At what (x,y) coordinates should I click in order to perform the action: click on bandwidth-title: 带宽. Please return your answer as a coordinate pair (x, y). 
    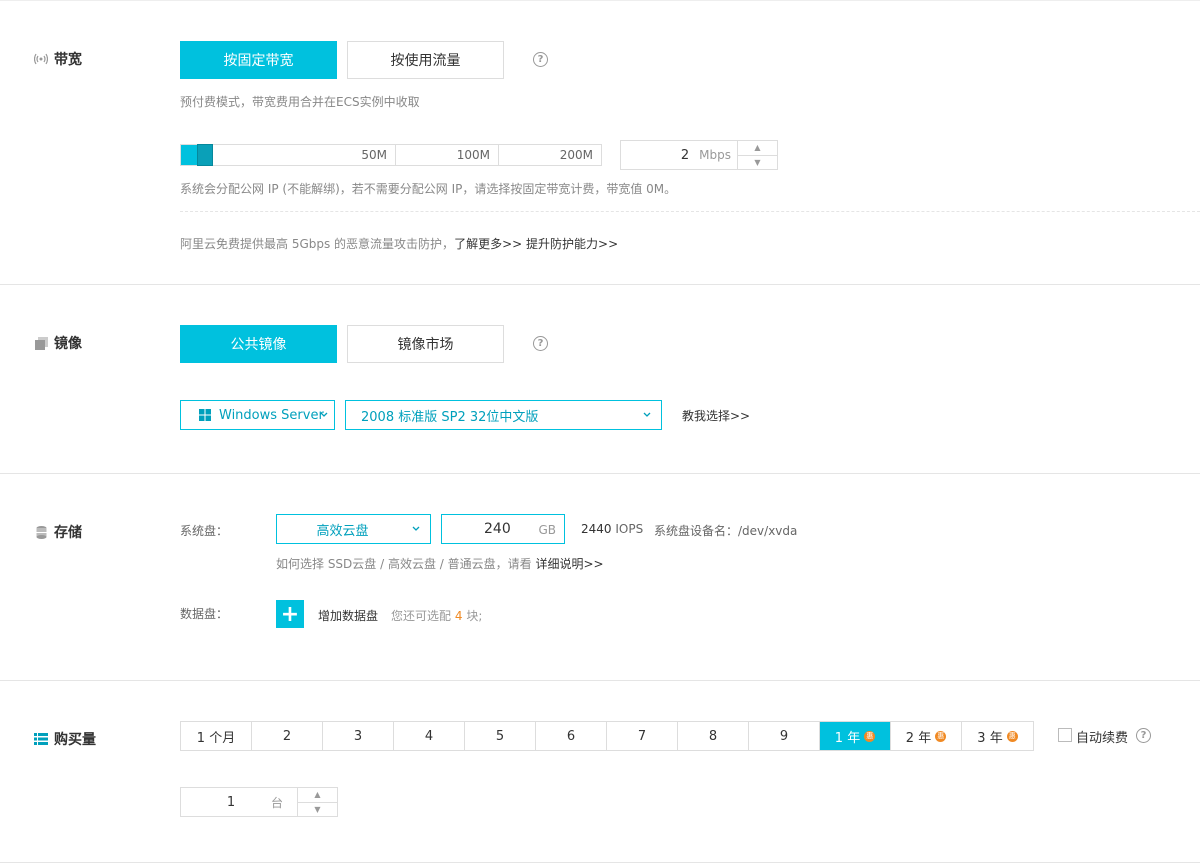
    Looking at the image, I should click on (58, 59).